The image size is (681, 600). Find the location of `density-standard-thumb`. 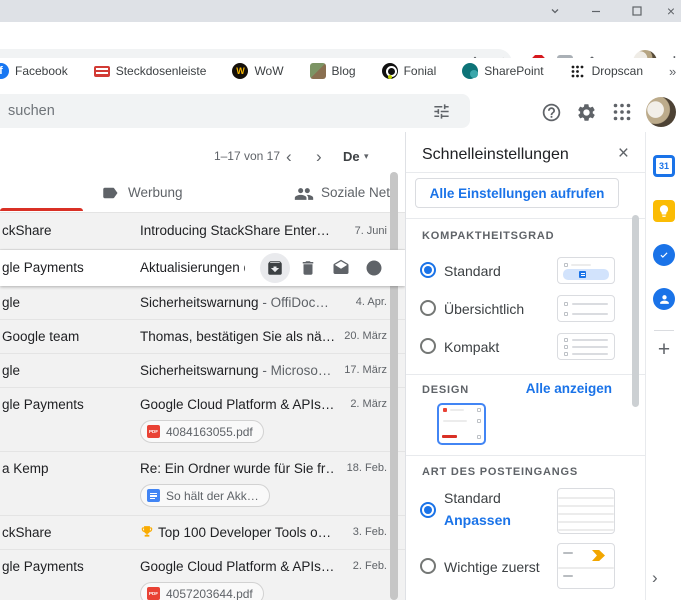

density-standard-thumb is located at coordinates (586, 270).